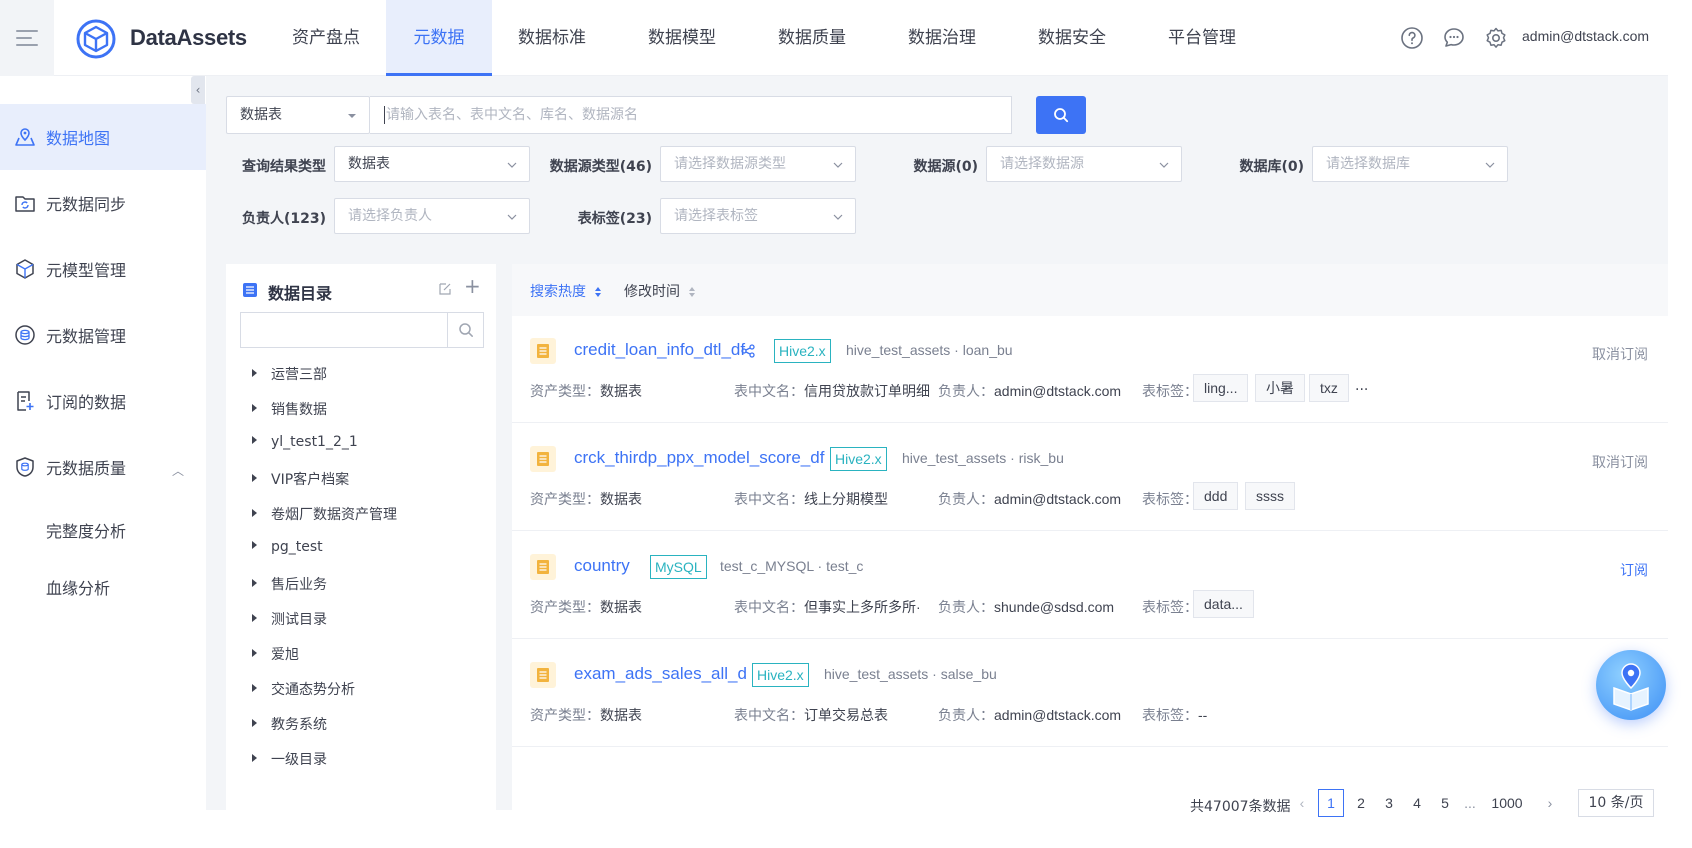  I want to click on search-input: 请输入表名、表中文名、库名、数据源名, so click(691, 115).